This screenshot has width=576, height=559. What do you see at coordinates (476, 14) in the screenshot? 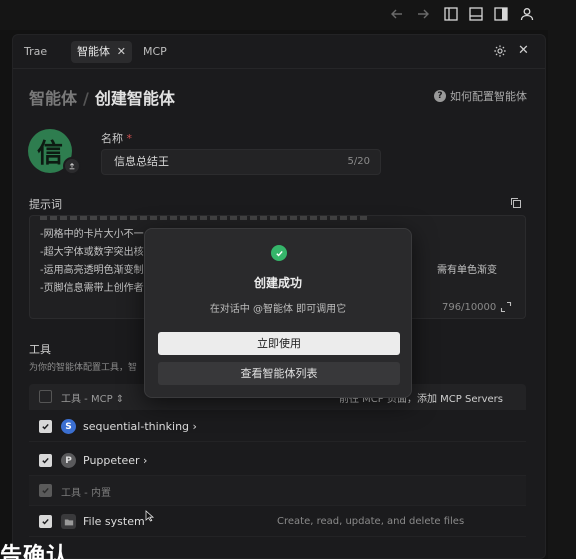
I see `layout-bottom-icon` at bounding box center [476, 14].